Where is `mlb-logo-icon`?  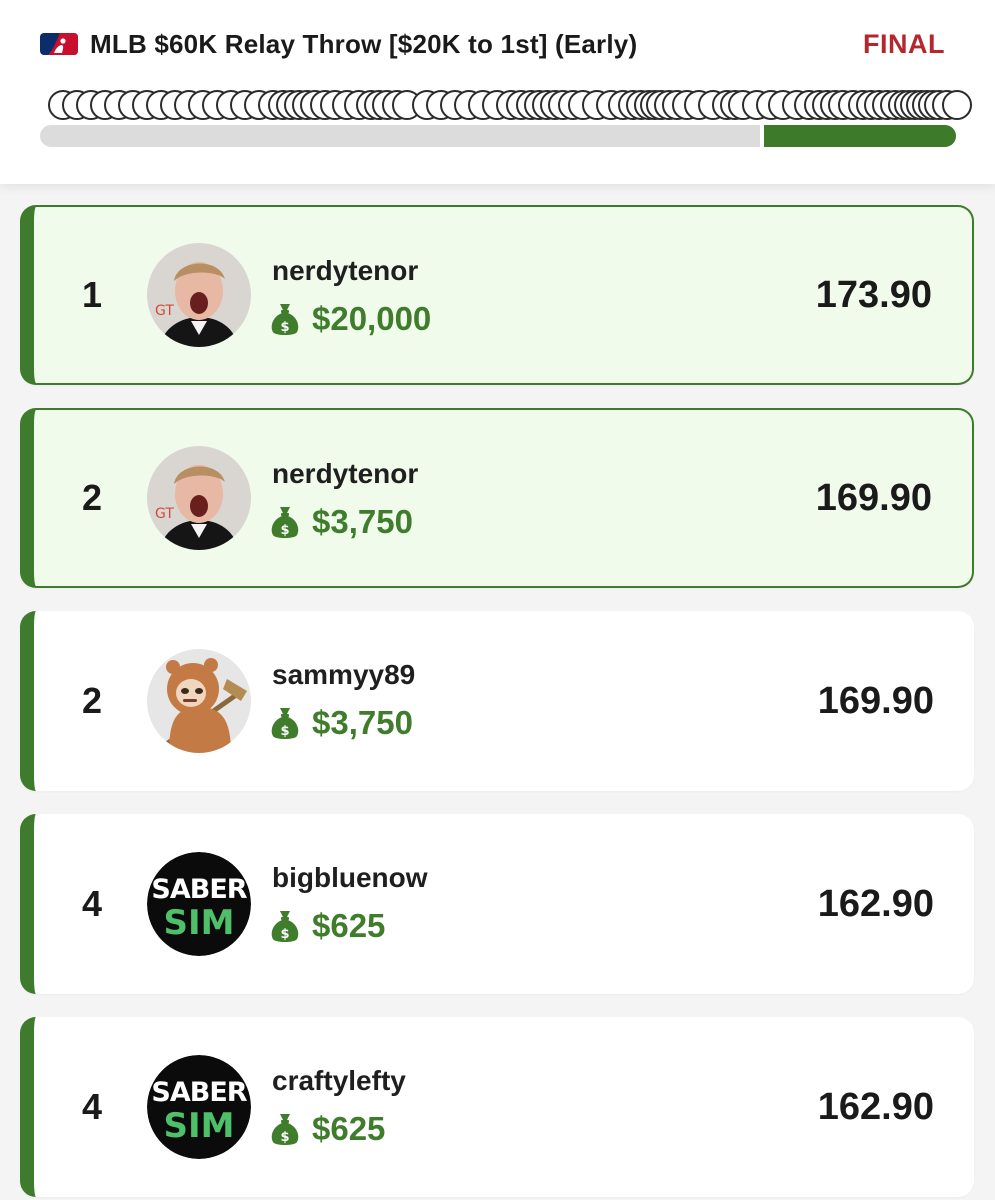
mlb-logo-icon is located at coordinates (59, 44).